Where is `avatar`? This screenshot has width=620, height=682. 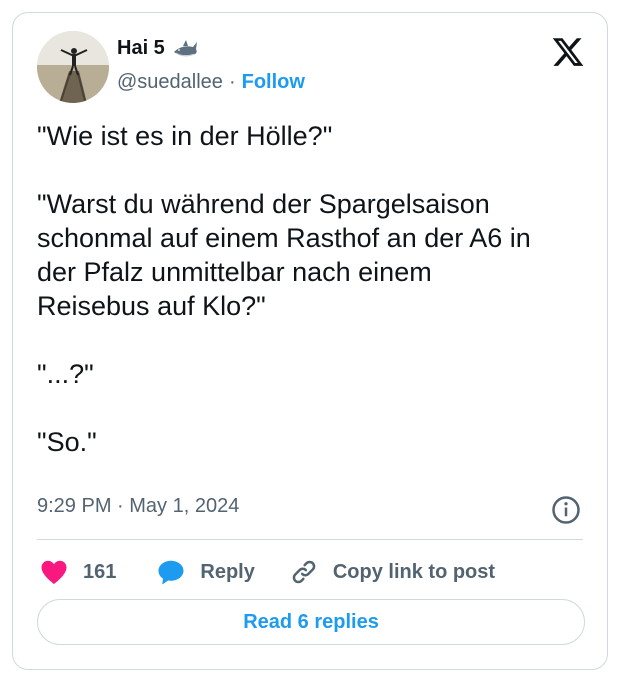 avatar is located at coordinates (73, 67).